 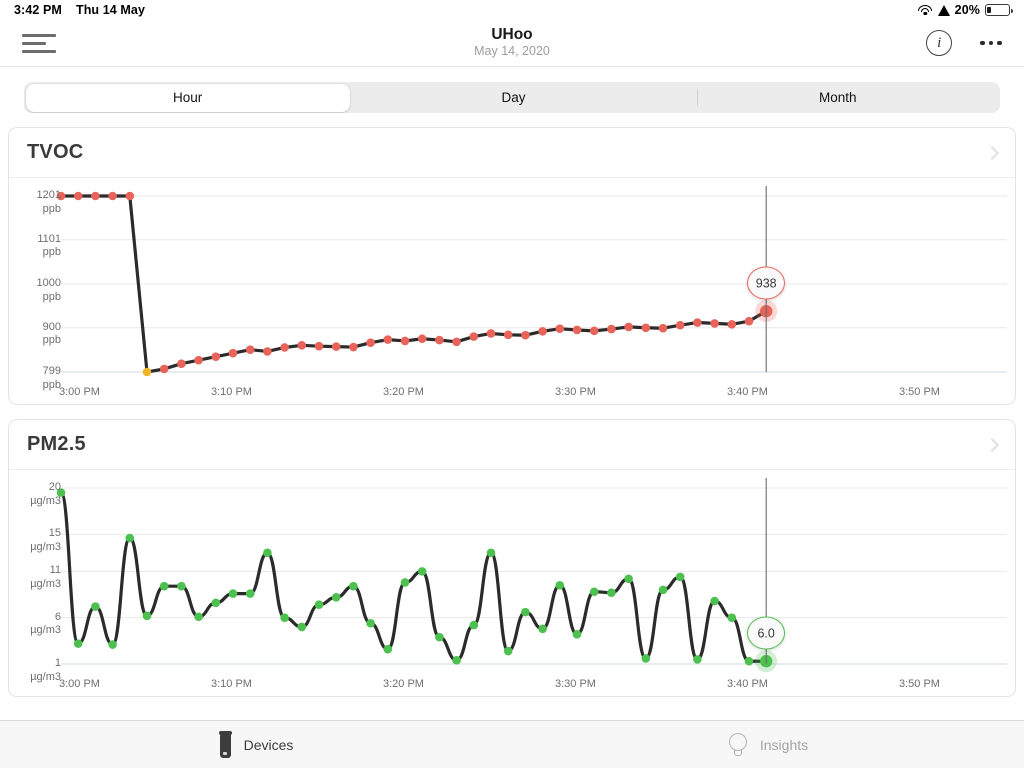 I want to click on lightbulb-icon, so click(x=738, y=745).